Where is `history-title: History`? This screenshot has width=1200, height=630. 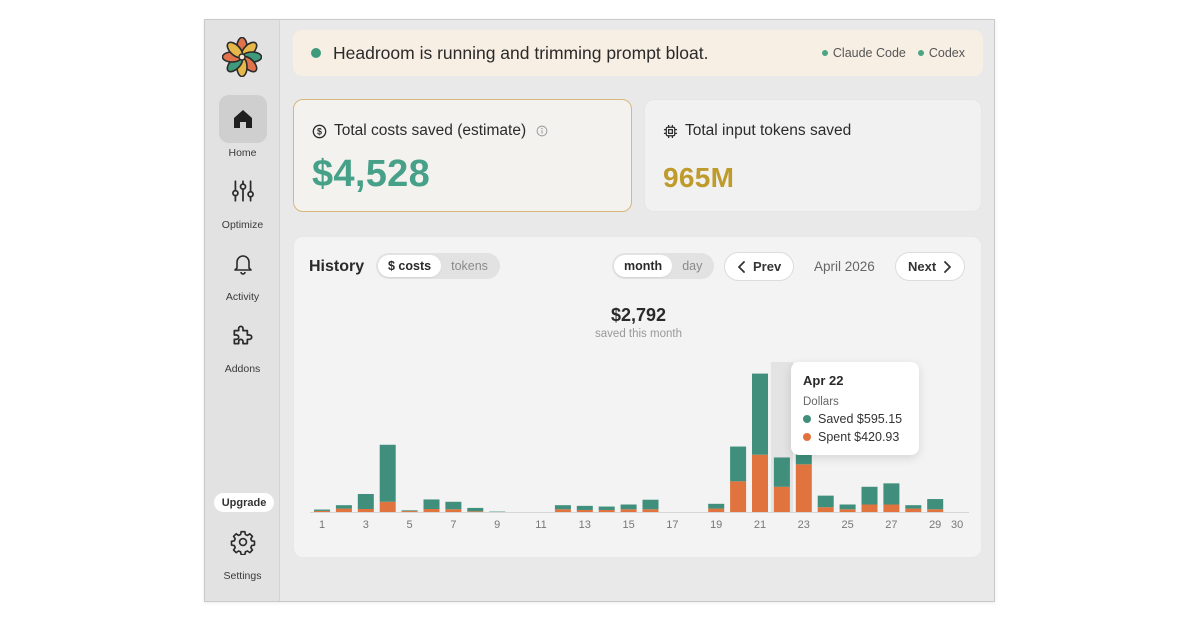 history-title: History is located at coordinates (337, 266).